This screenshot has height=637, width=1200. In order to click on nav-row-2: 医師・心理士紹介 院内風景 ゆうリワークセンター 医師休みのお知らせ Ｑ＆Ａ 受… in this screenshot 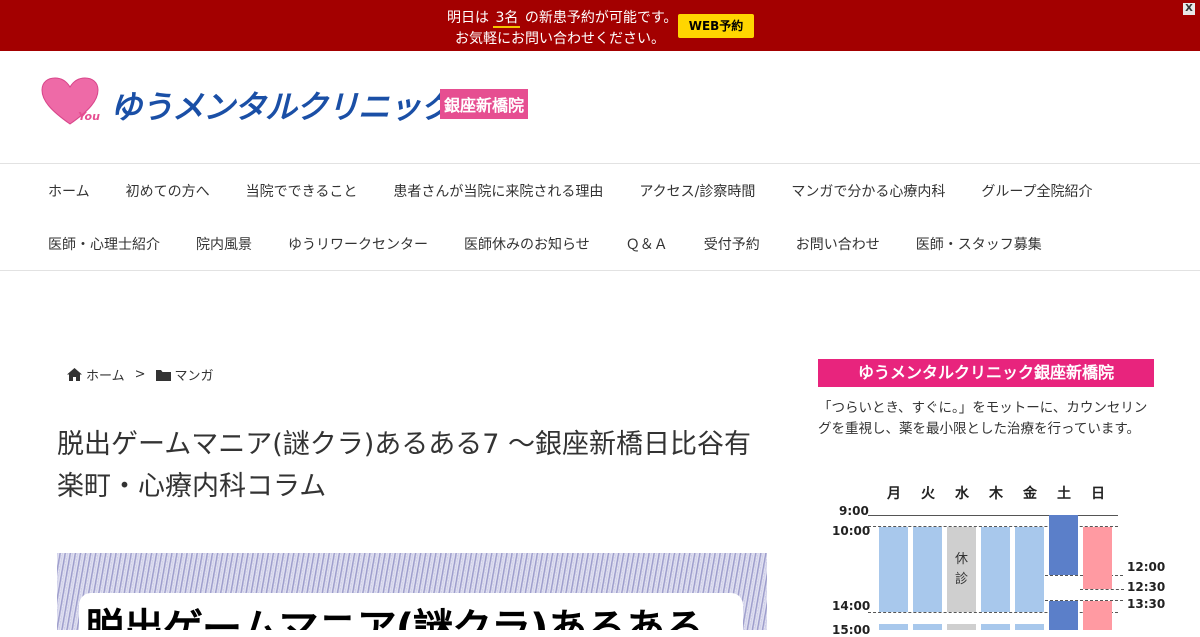, I will do `click(545, 243)`.